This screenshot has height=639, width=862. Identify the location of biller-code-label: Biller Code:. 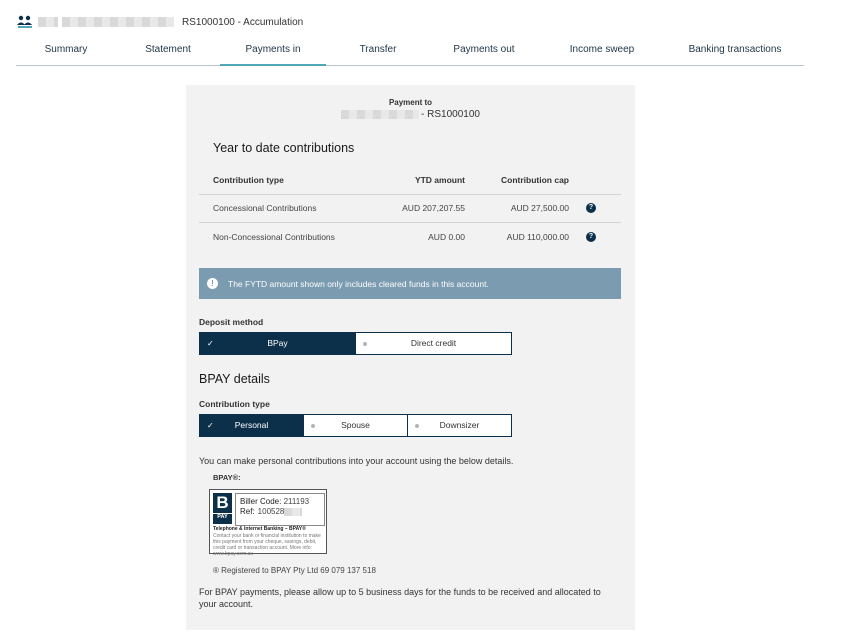
(261, 501).